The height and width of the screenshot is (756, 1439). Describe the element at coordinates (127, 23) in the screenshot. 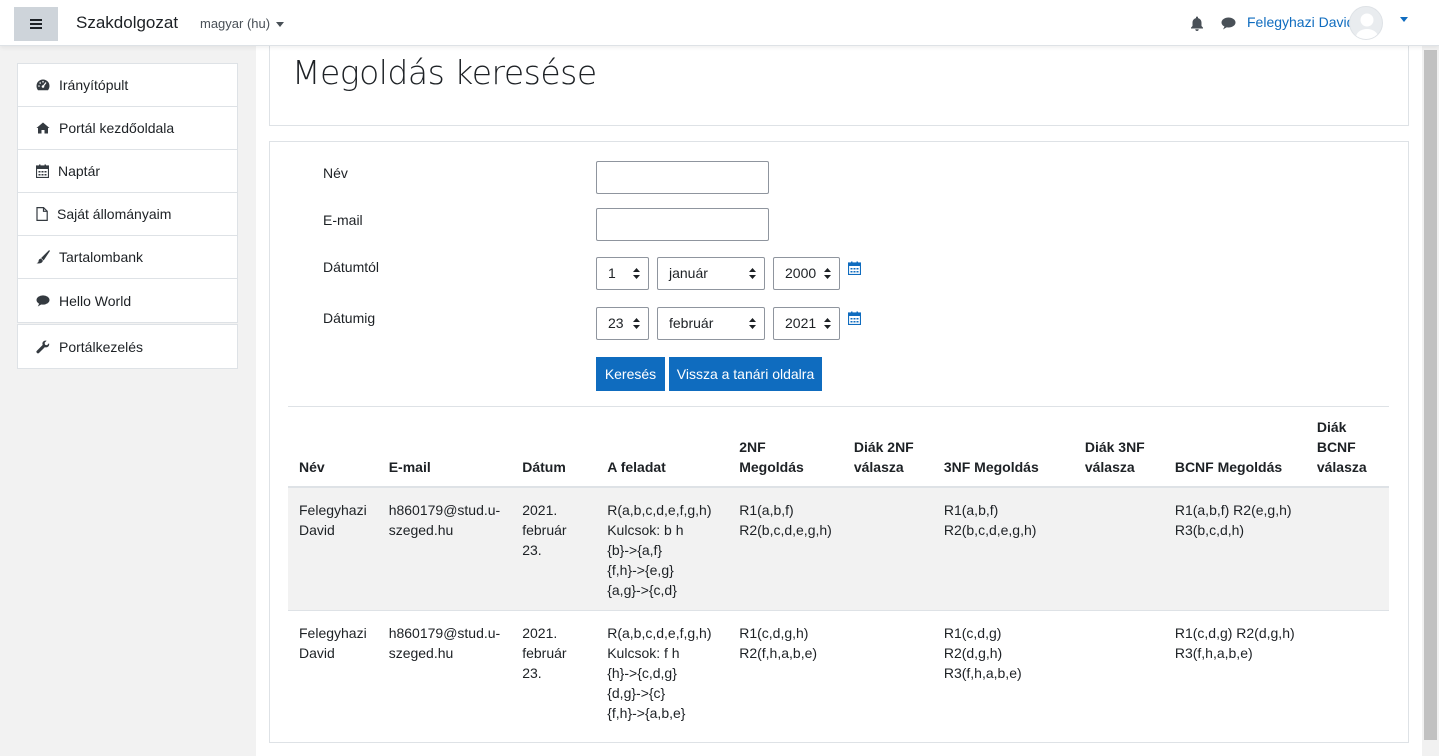

I see `site-brand: Szakdolgozat` at that location.